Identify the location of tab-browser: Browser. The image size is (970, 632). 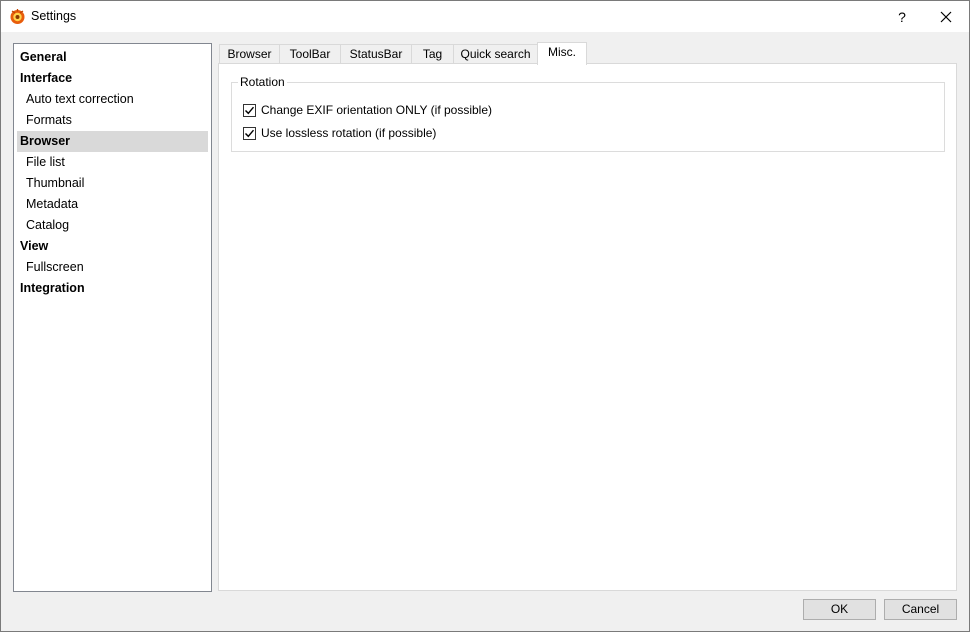
(249, 54).